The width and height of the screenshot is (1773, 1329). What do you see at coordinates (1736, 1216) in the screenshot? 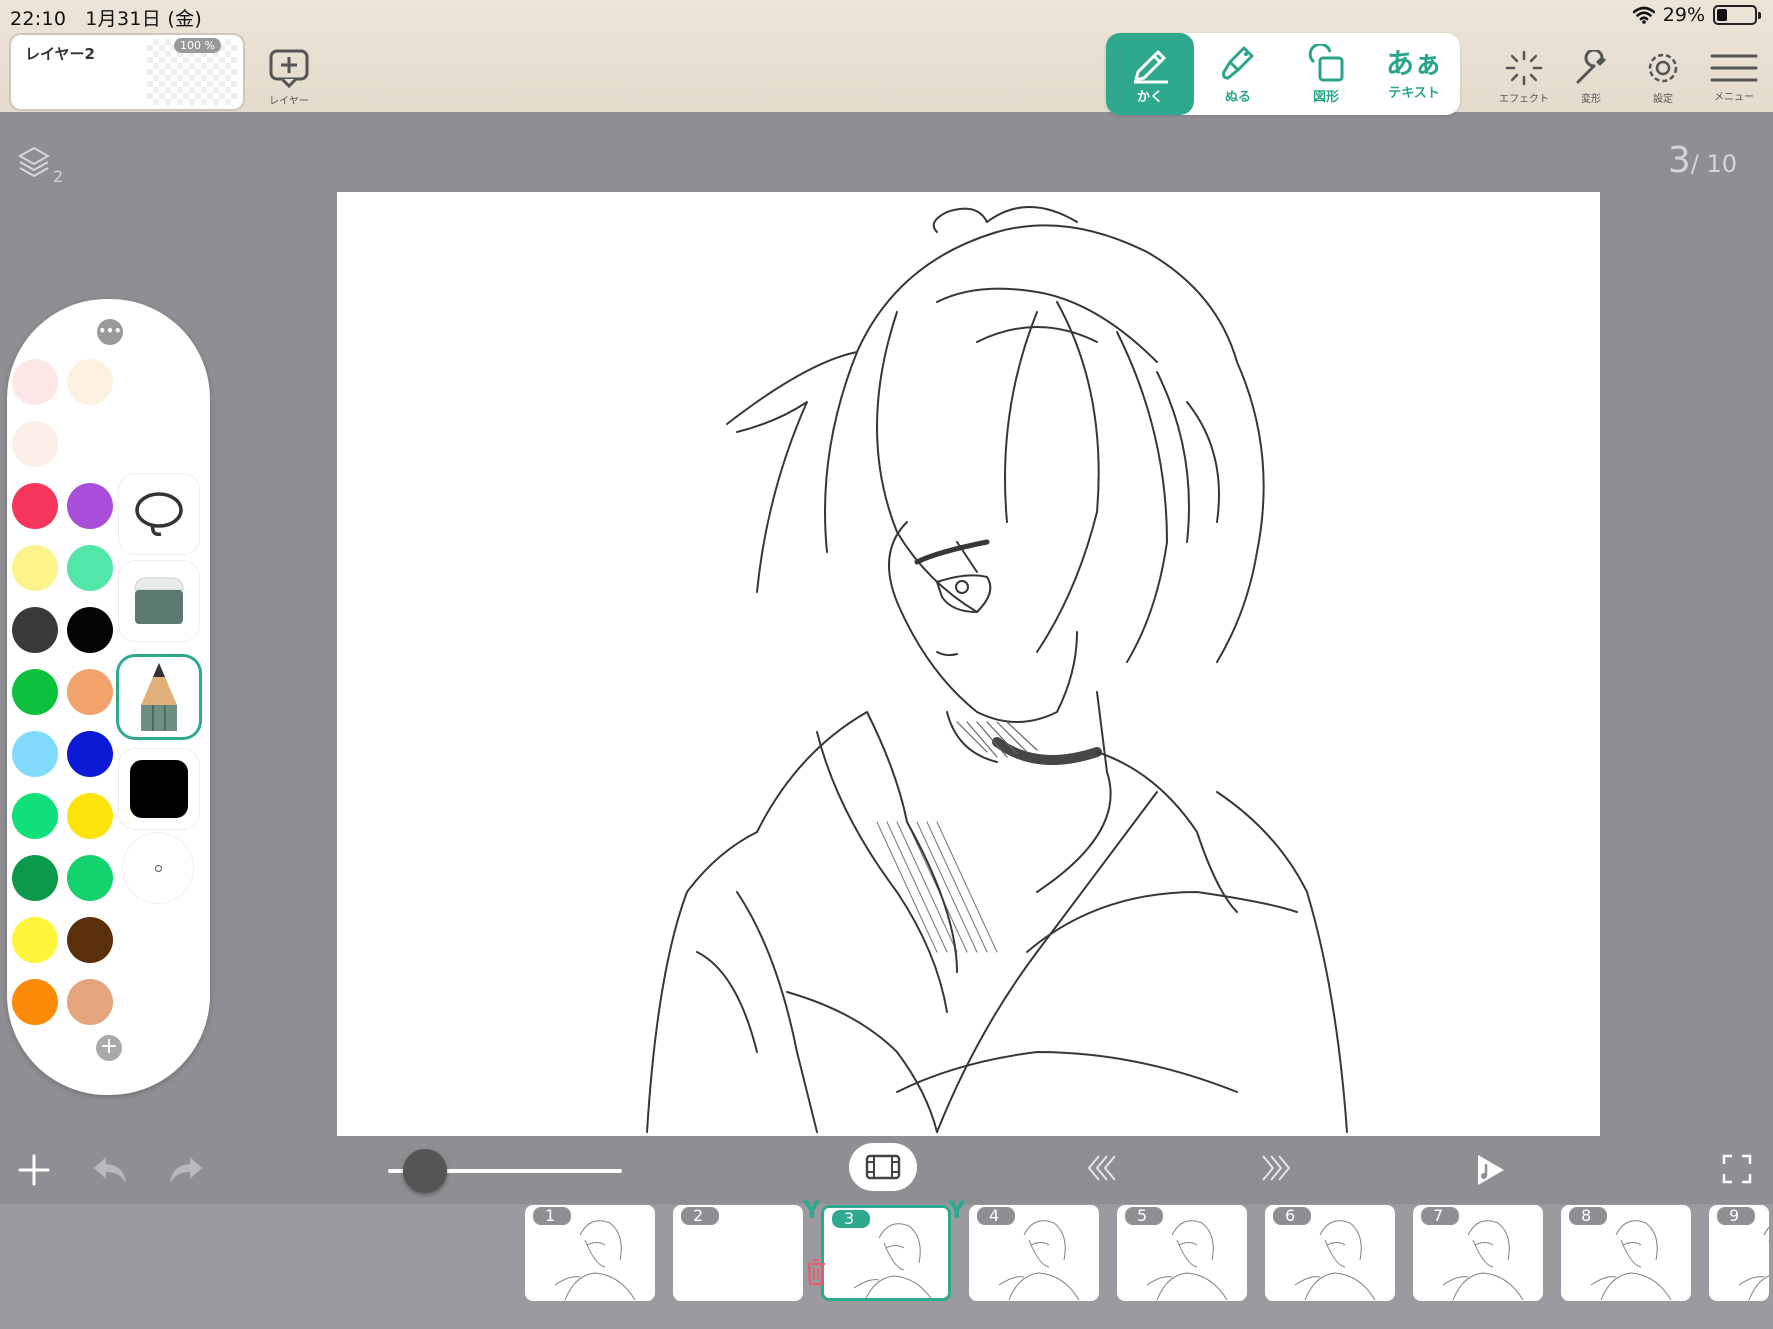
I see `frame-number: 9` at bounding box center [1736, 1216].